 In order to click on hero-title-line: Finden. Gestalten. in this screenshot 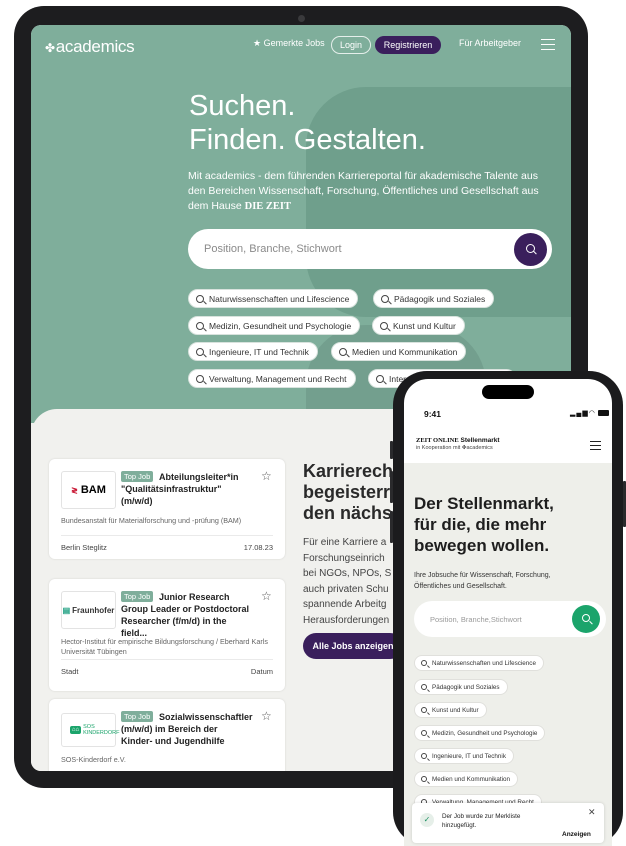, I will do `click(307, 140)`.